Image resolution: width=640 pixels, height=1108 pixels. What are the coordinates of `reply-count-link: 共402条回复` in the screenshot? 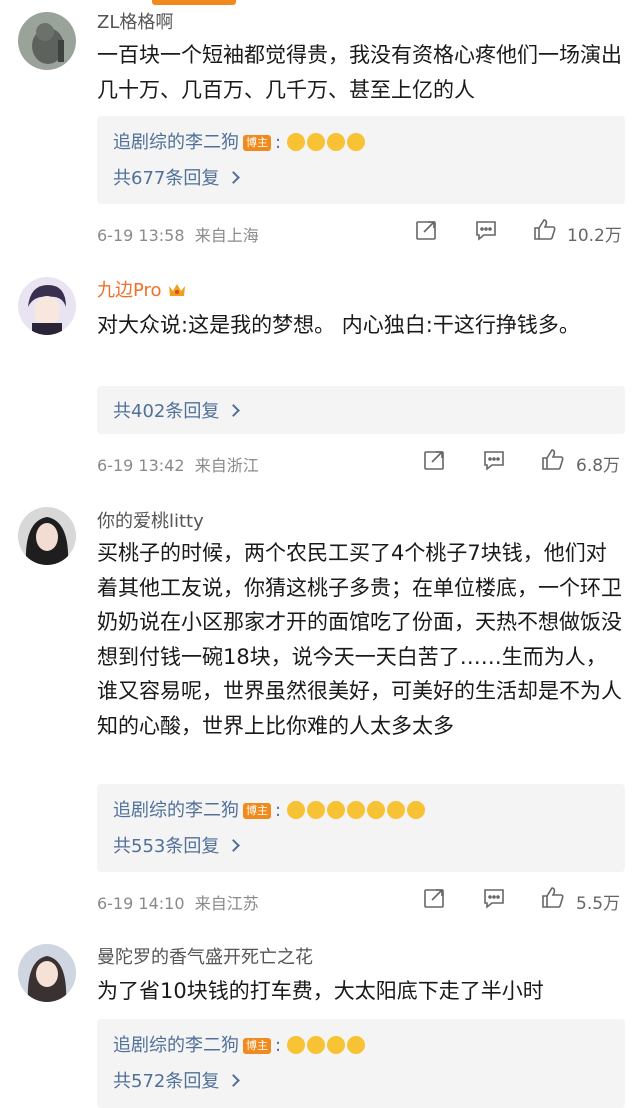 It's located at (177, 410).